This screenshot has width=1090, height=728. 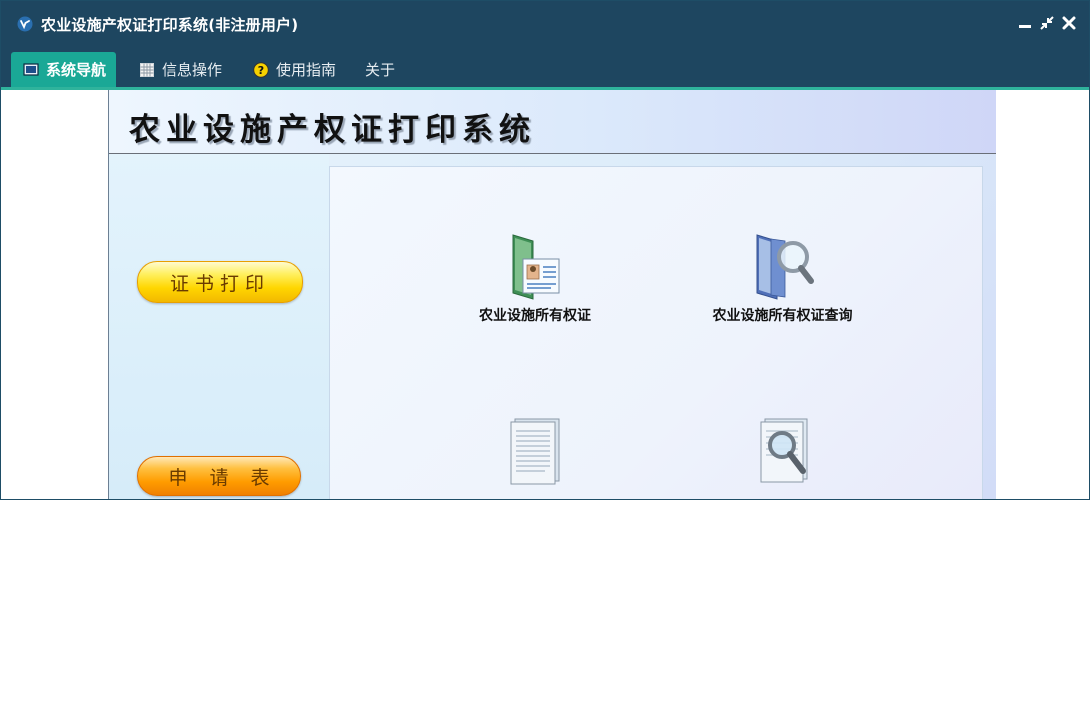 I want to click on document-search-icon, so click(x=784, y=450).